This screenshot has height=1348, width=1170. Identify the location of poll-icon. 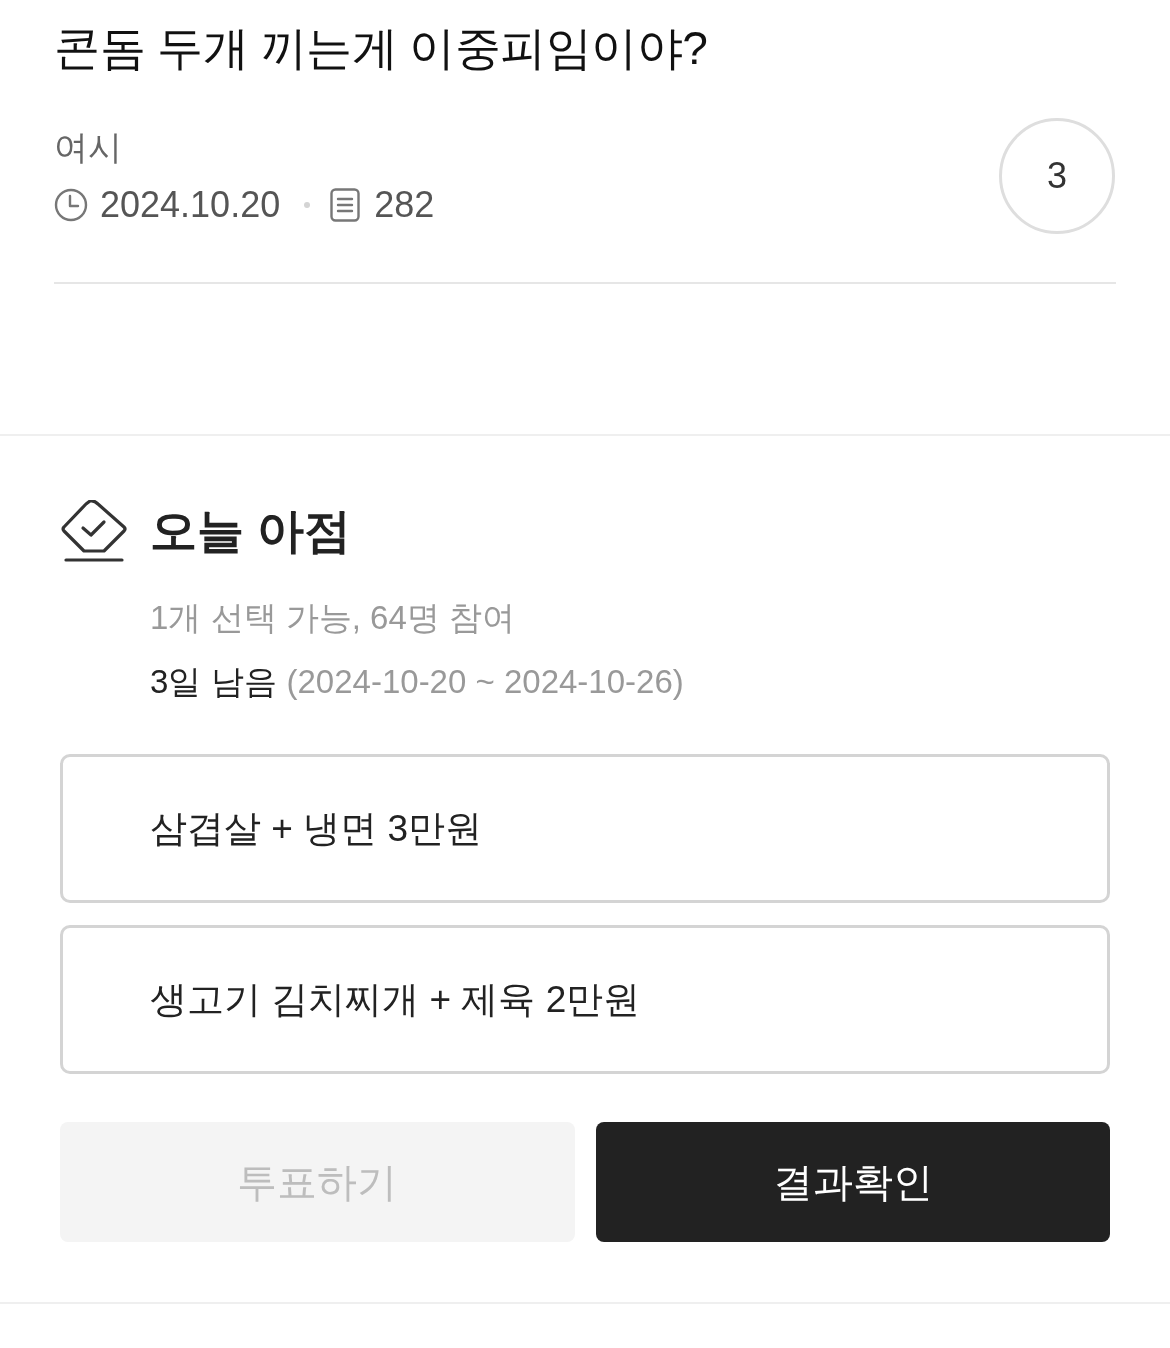
(94, 531).